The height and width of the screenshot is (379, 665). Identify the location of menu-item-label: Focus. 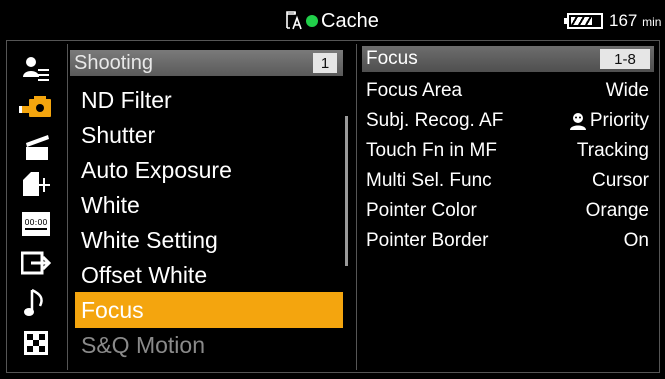
(112, 309).